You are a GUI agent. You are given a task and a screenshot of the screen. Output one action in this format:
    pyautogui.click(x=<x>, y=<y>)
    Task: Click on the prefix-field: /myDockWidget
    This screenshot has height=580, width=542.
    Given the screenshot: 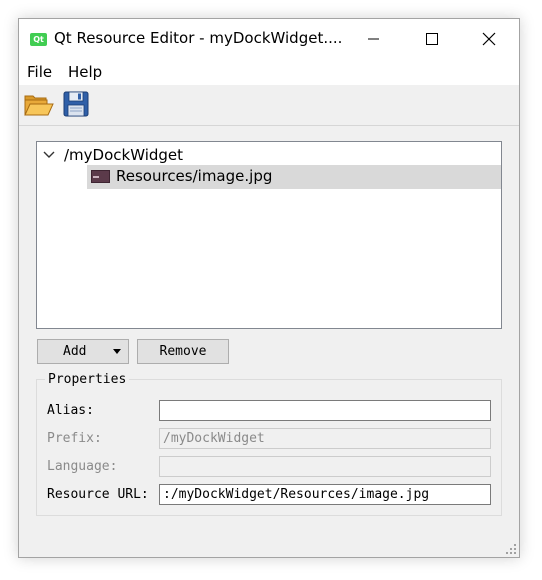 What is the action you would take?
    pyautogui.click(x=325, y=438)
    